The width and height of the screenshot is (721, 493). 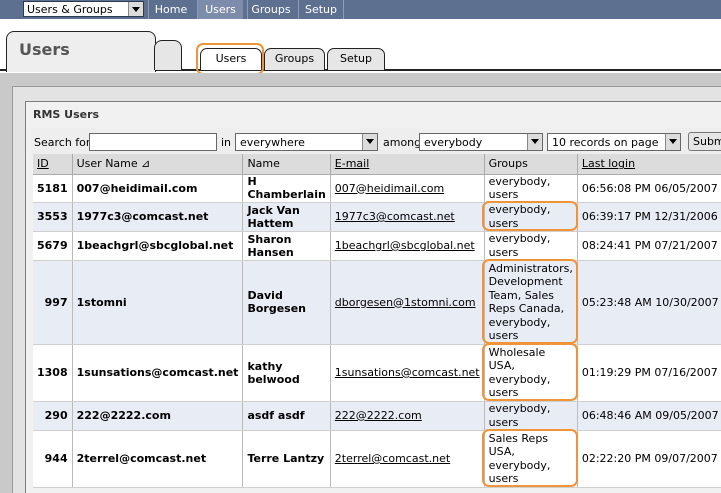 I want to click on group-entry: Team, Sales, so click(x=521, y=295).